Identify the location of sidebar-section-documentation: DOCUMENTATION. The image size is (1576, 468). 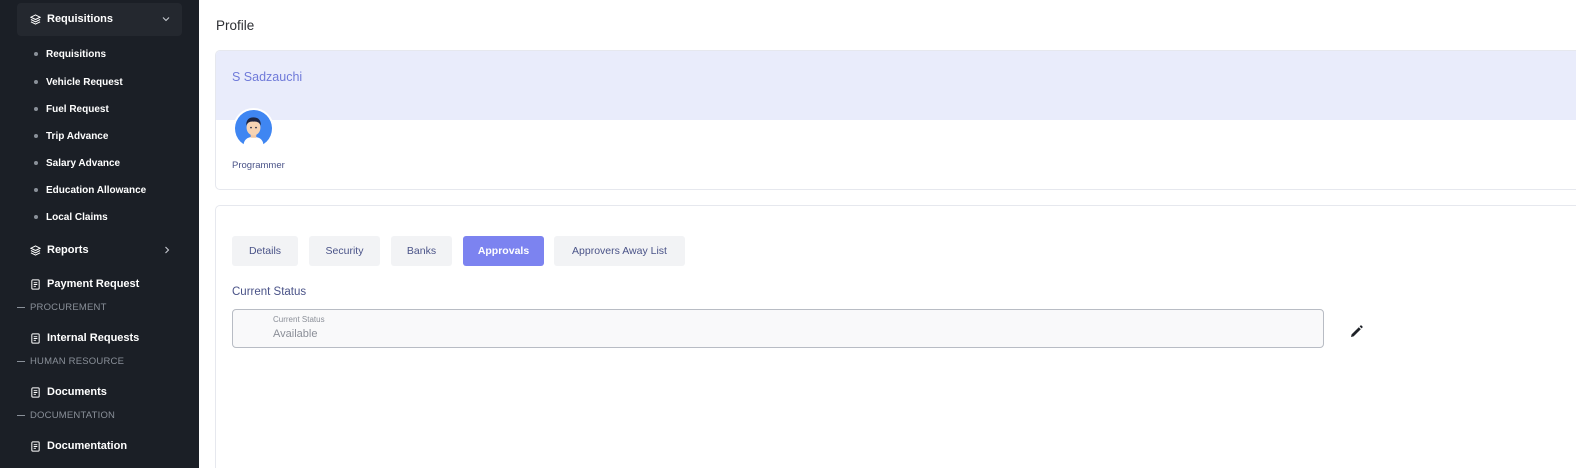
(66, 415).